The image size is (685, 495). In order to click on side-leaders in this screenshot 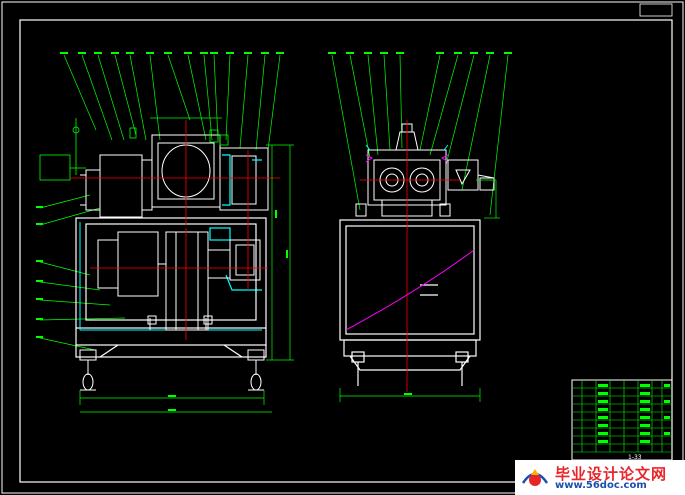, I will do `click(420, 135)`.